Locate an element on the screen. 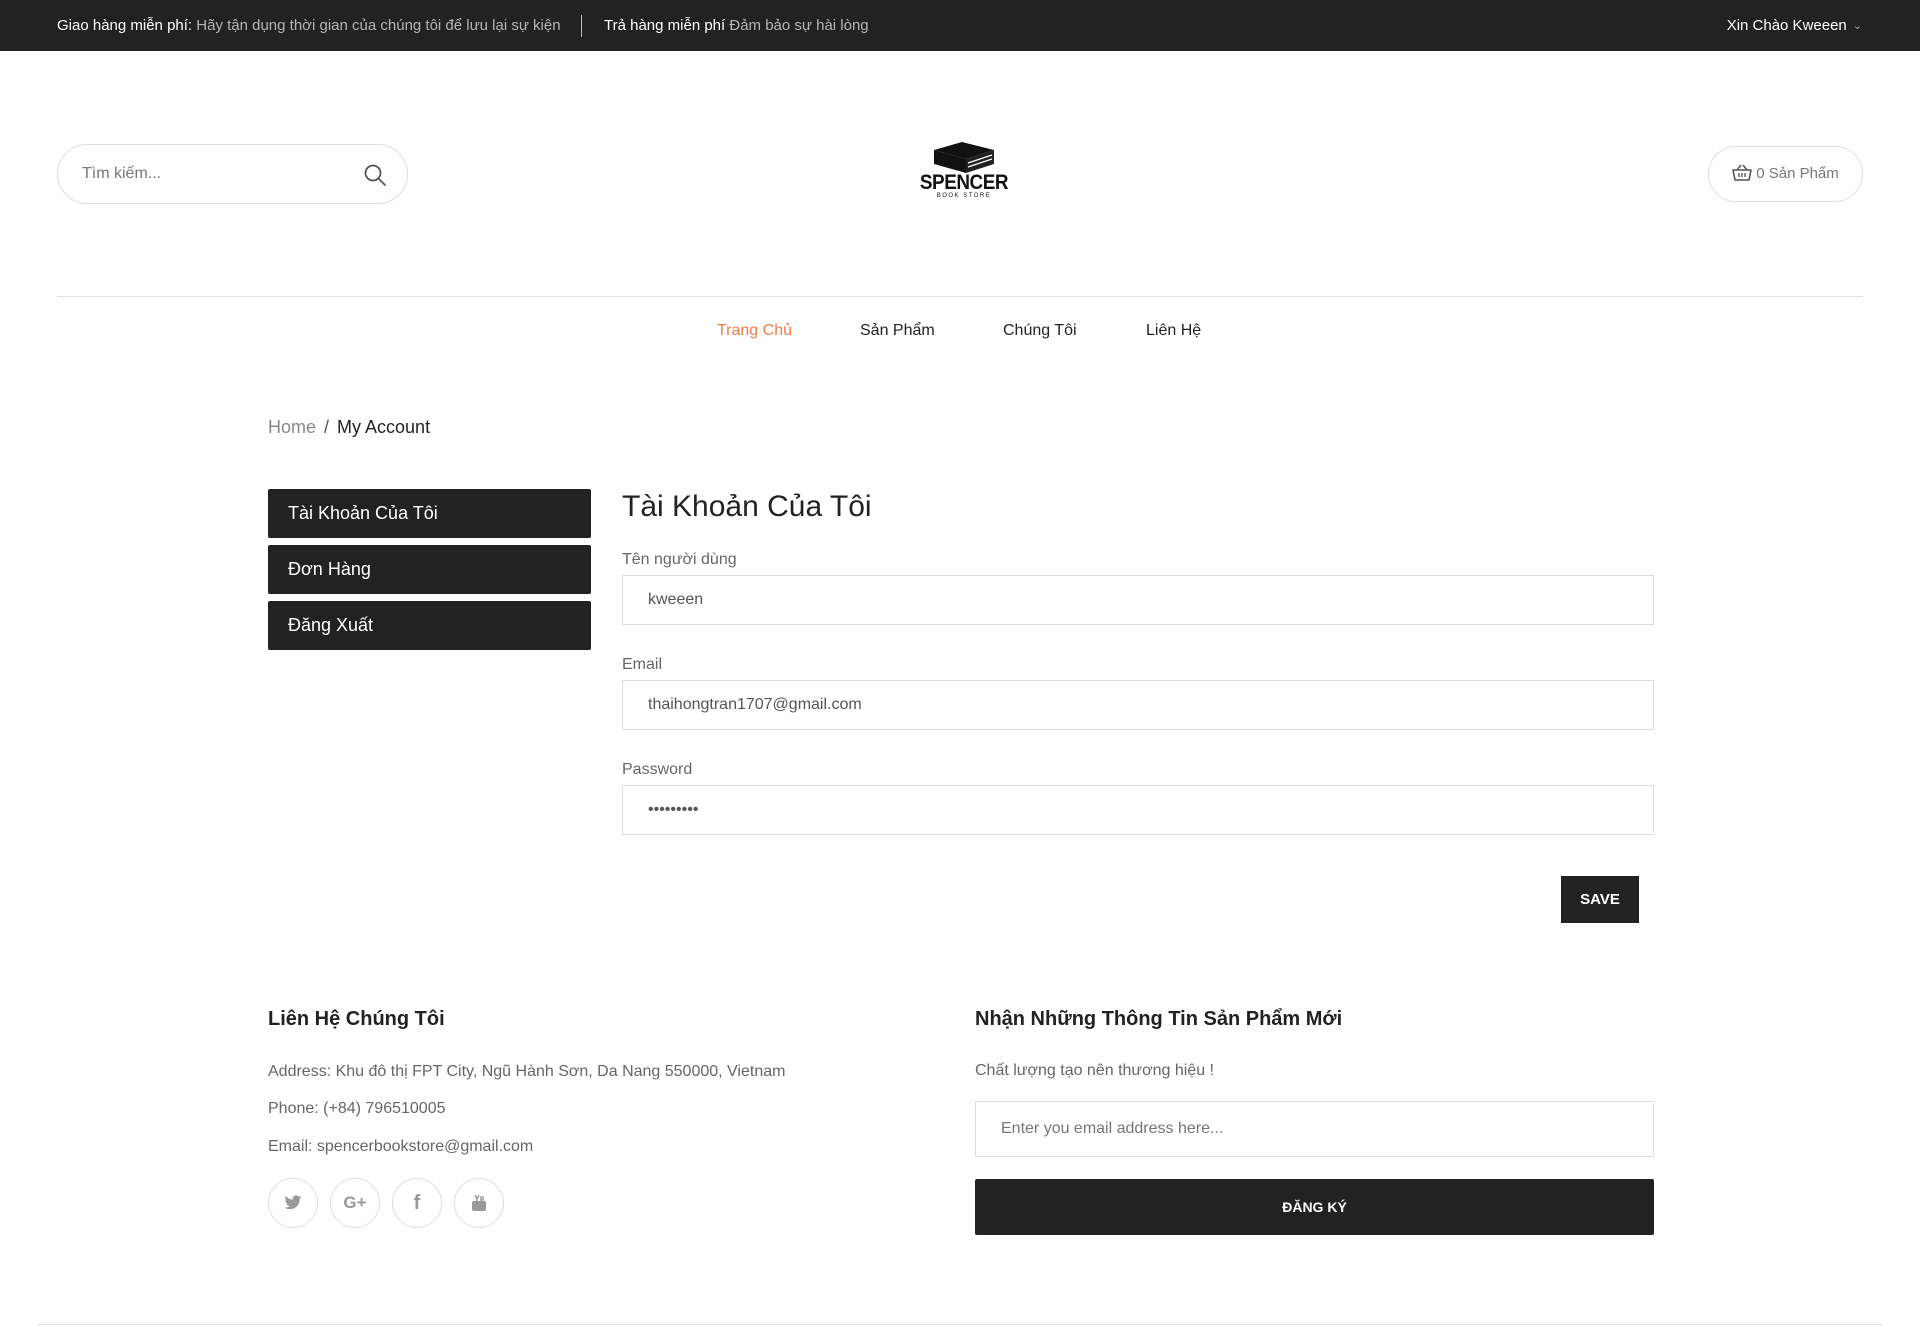 The height and width of the screenshot is (1326, 1920). newsletter-input-box is located at coordinates (1314, 1129).